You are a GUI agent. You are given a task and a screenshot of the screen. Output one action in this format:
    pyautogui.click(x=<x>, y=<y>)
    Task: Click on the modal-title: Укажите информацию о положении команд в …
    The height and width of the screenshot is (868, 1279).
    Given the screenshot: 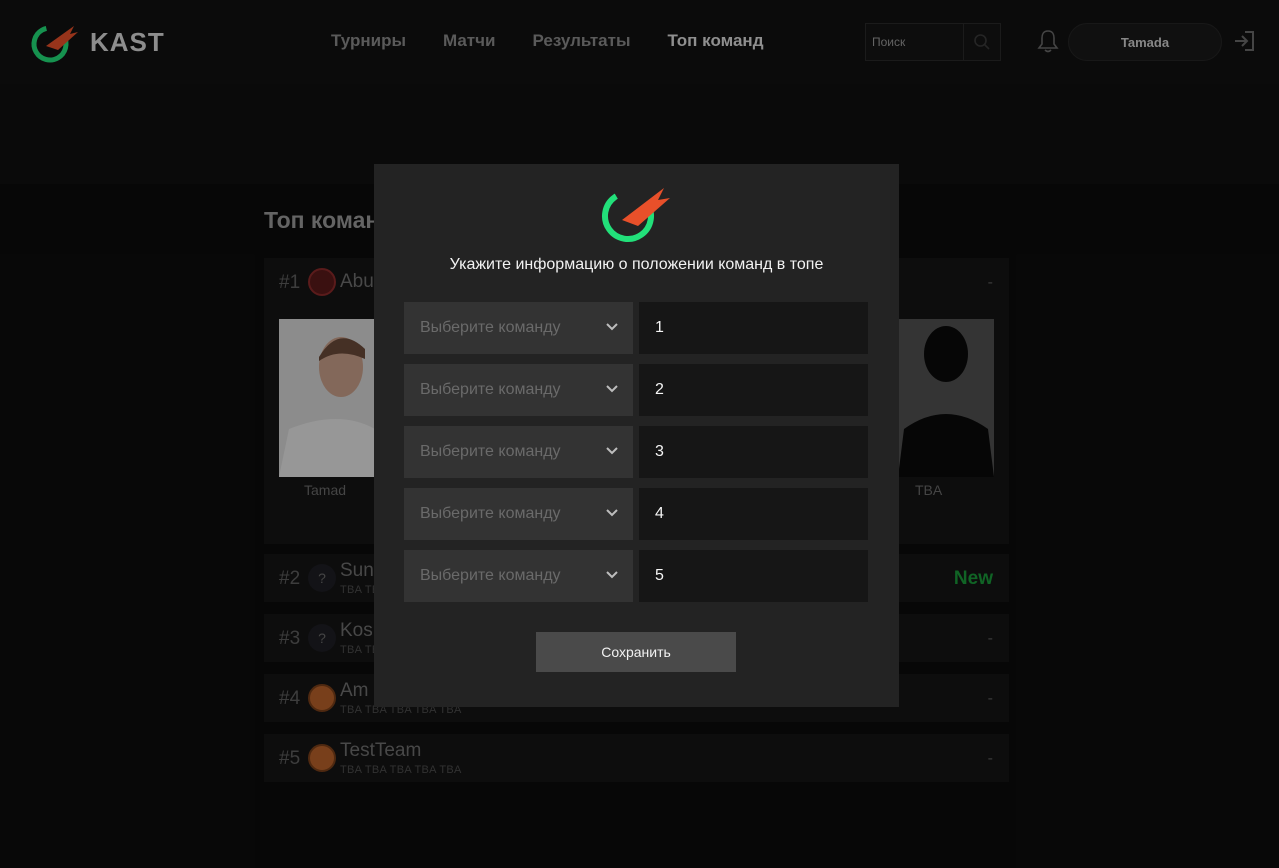 What is the action you would take?
    pyautogui.click(x=636, y=264)
    